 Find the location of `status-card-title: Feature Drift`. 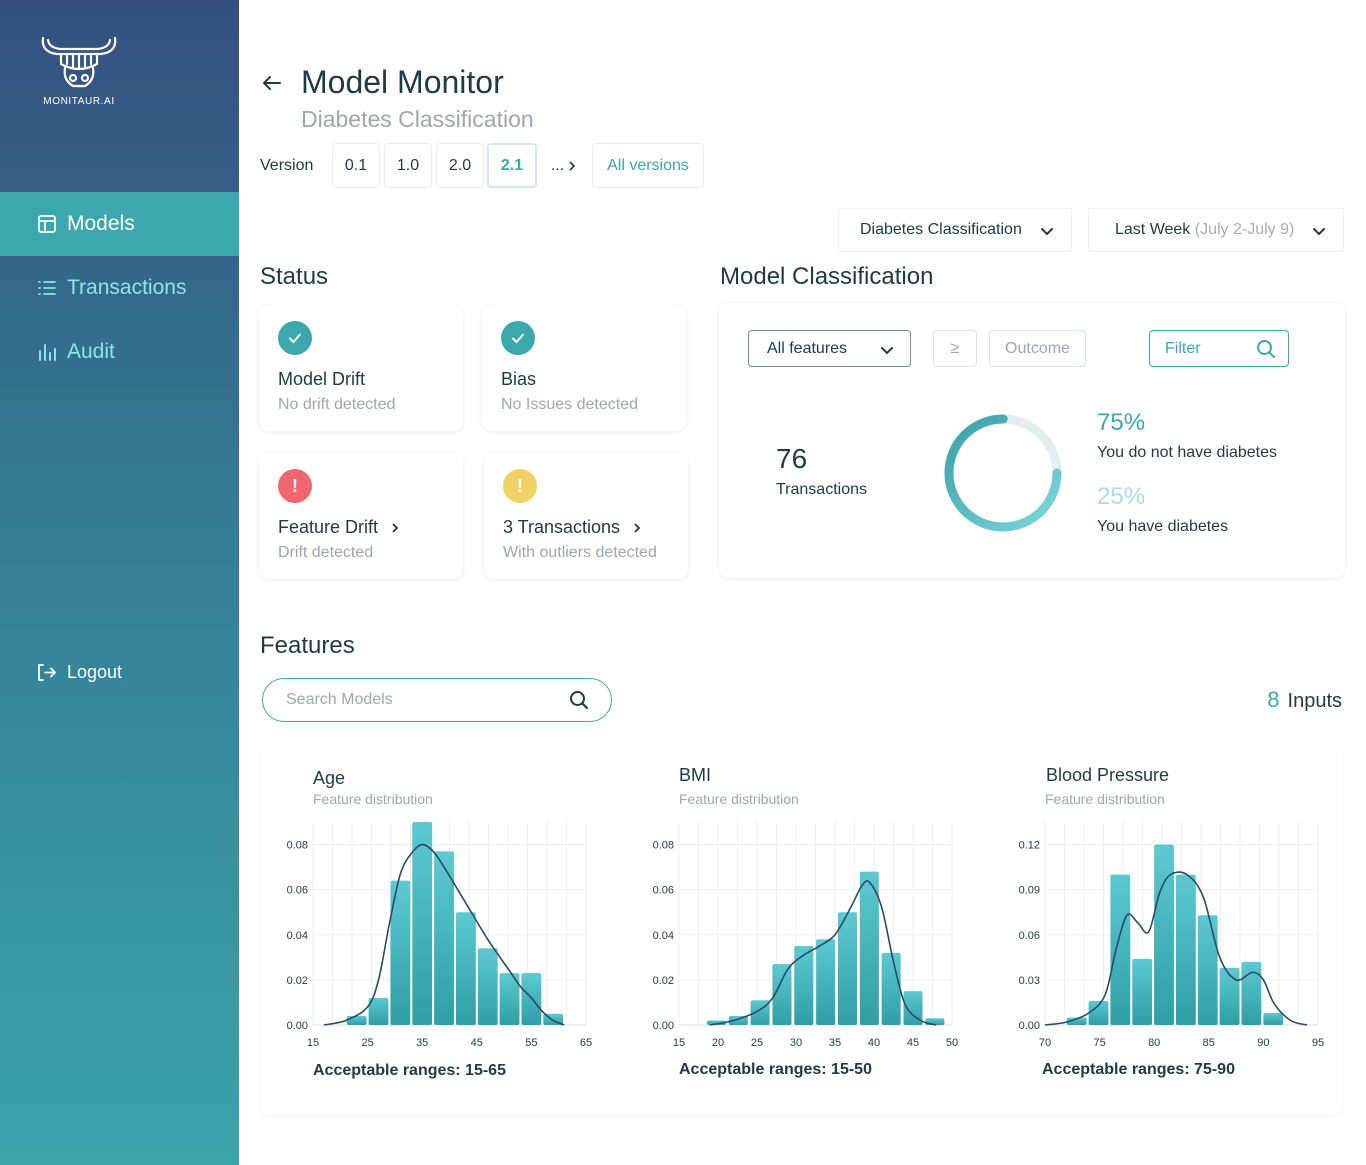

status-card-title: Feature Drift is located at coordinates (328, 527).